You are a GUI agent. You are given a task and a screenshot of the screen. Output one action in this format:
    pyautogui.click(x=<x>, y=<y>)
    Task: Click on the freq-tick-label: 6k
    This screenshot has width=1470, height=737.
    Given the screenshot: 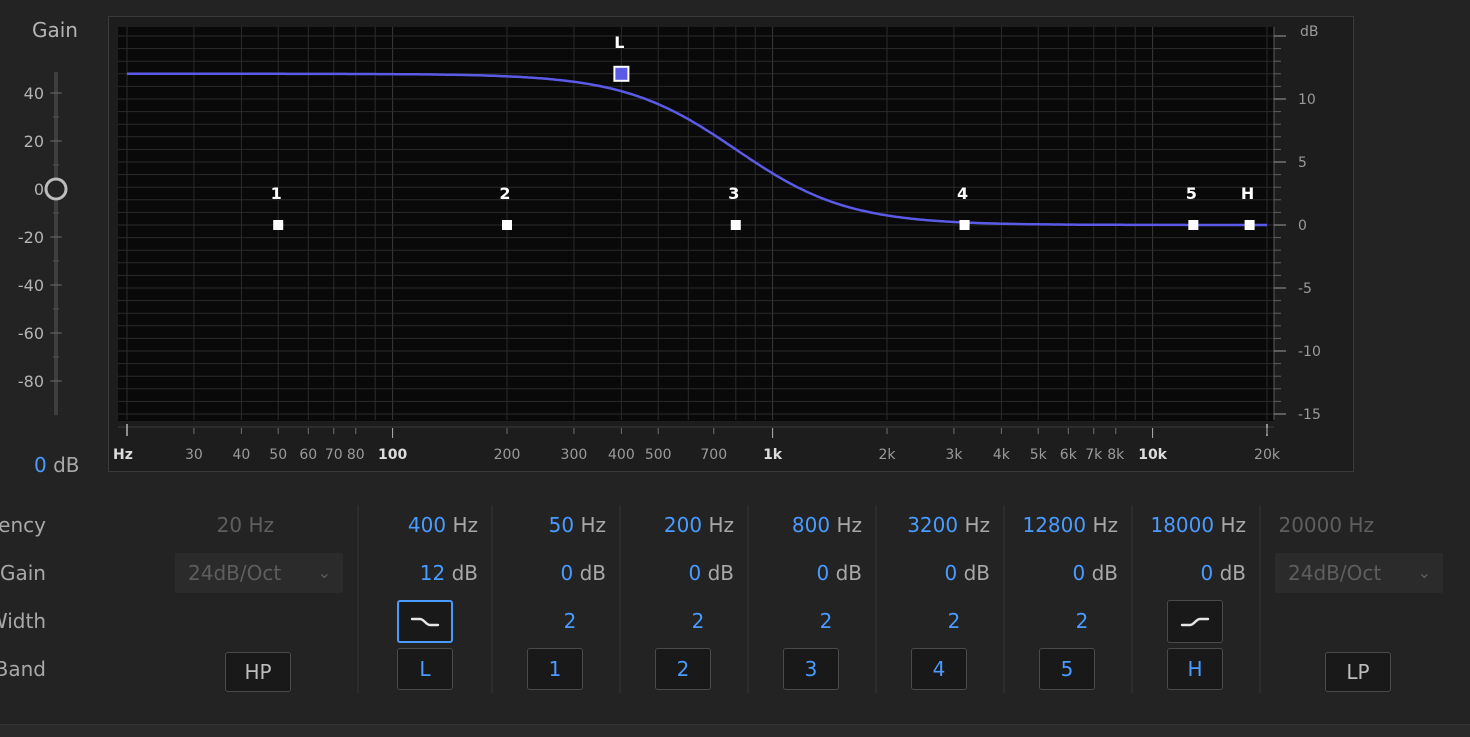 What is the action you would take?
    pyautogui.click(x=1069, y=455)
    